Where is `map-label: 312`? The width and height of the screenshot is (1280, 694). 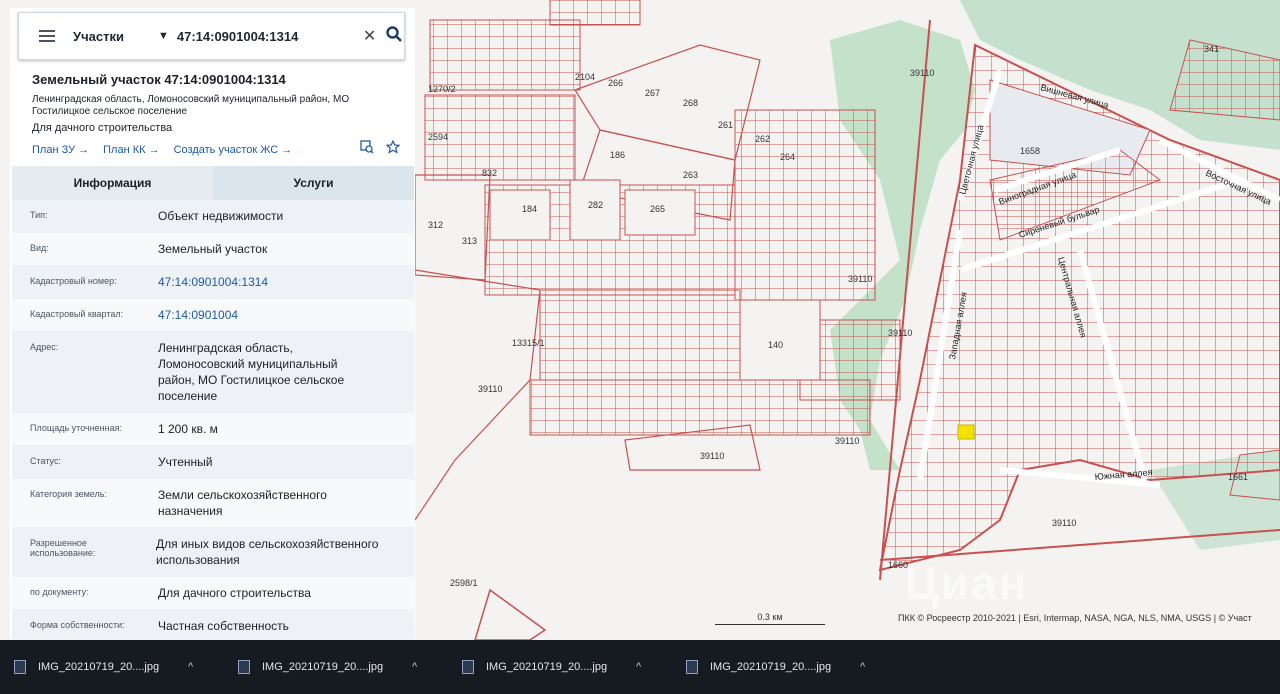 map-label: 312 is located at coordinates (435, 225).